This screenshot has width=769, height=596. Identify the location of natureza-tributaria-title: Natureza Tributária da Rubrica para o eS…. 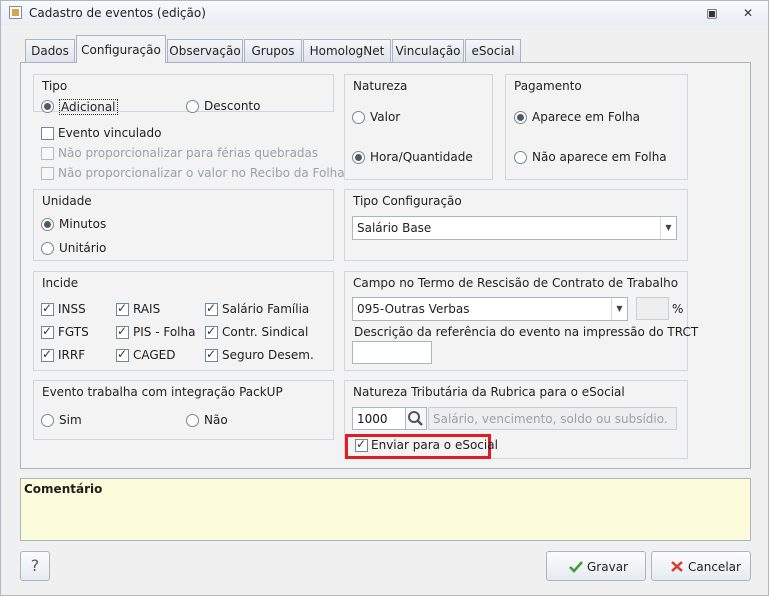
(489, 392).